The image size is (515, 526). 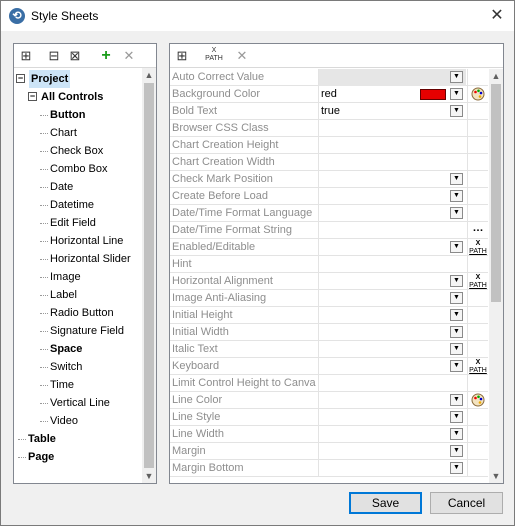 I want to click on property-row: Auto Correct Value ▼, so click(x=329, y=77).